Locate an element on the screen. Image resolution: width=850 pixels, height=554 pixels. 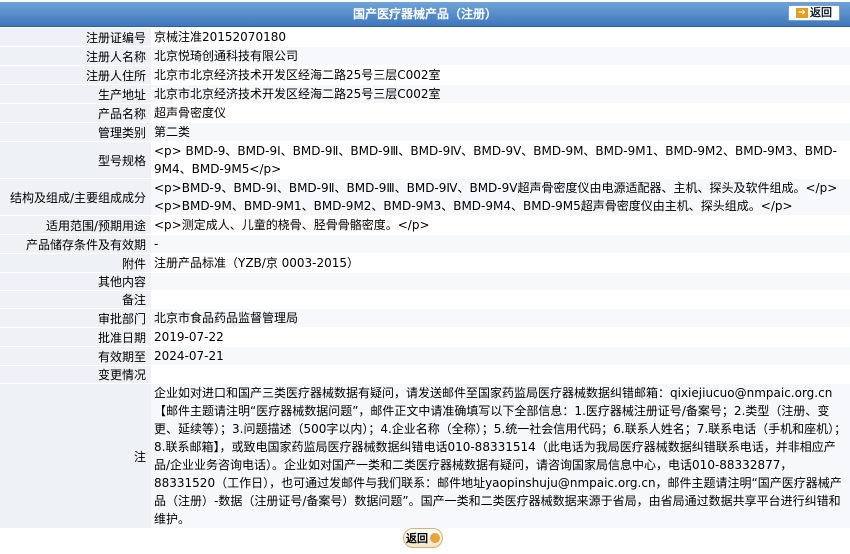
back-button-top: ➔ 返回 is located at coordinates (814, 13).